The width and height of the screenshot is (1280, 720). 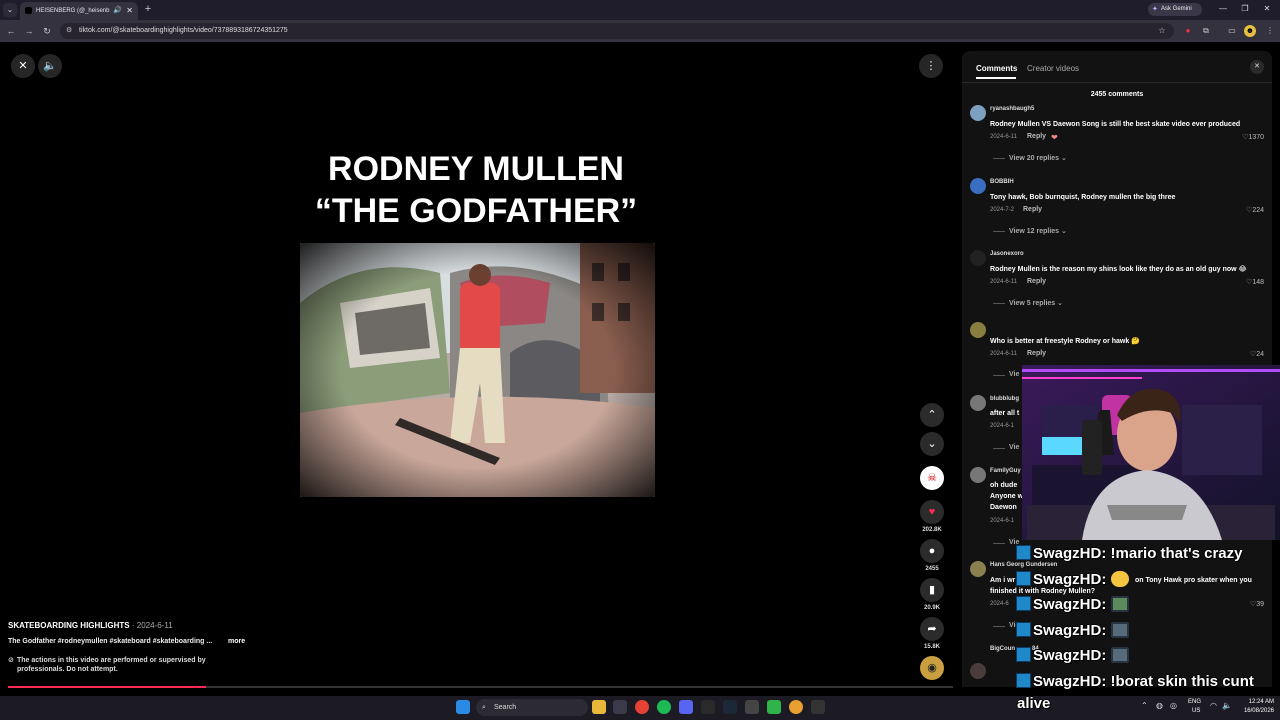 I want to click on obs-icon, so click(x=752, y=707).